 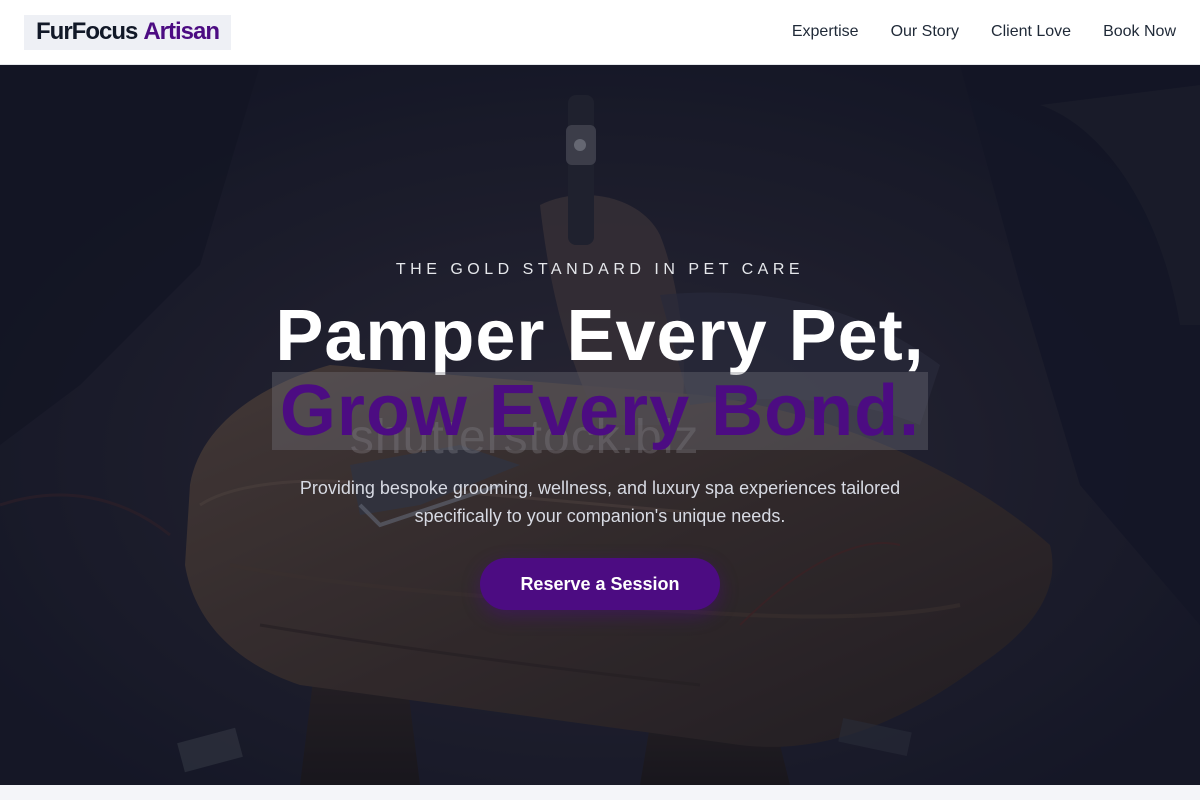 What do you see at coordinates (181, 31) in the screenshot?
I see `logo-accent: Artisan` at bounding box center [181, 31].